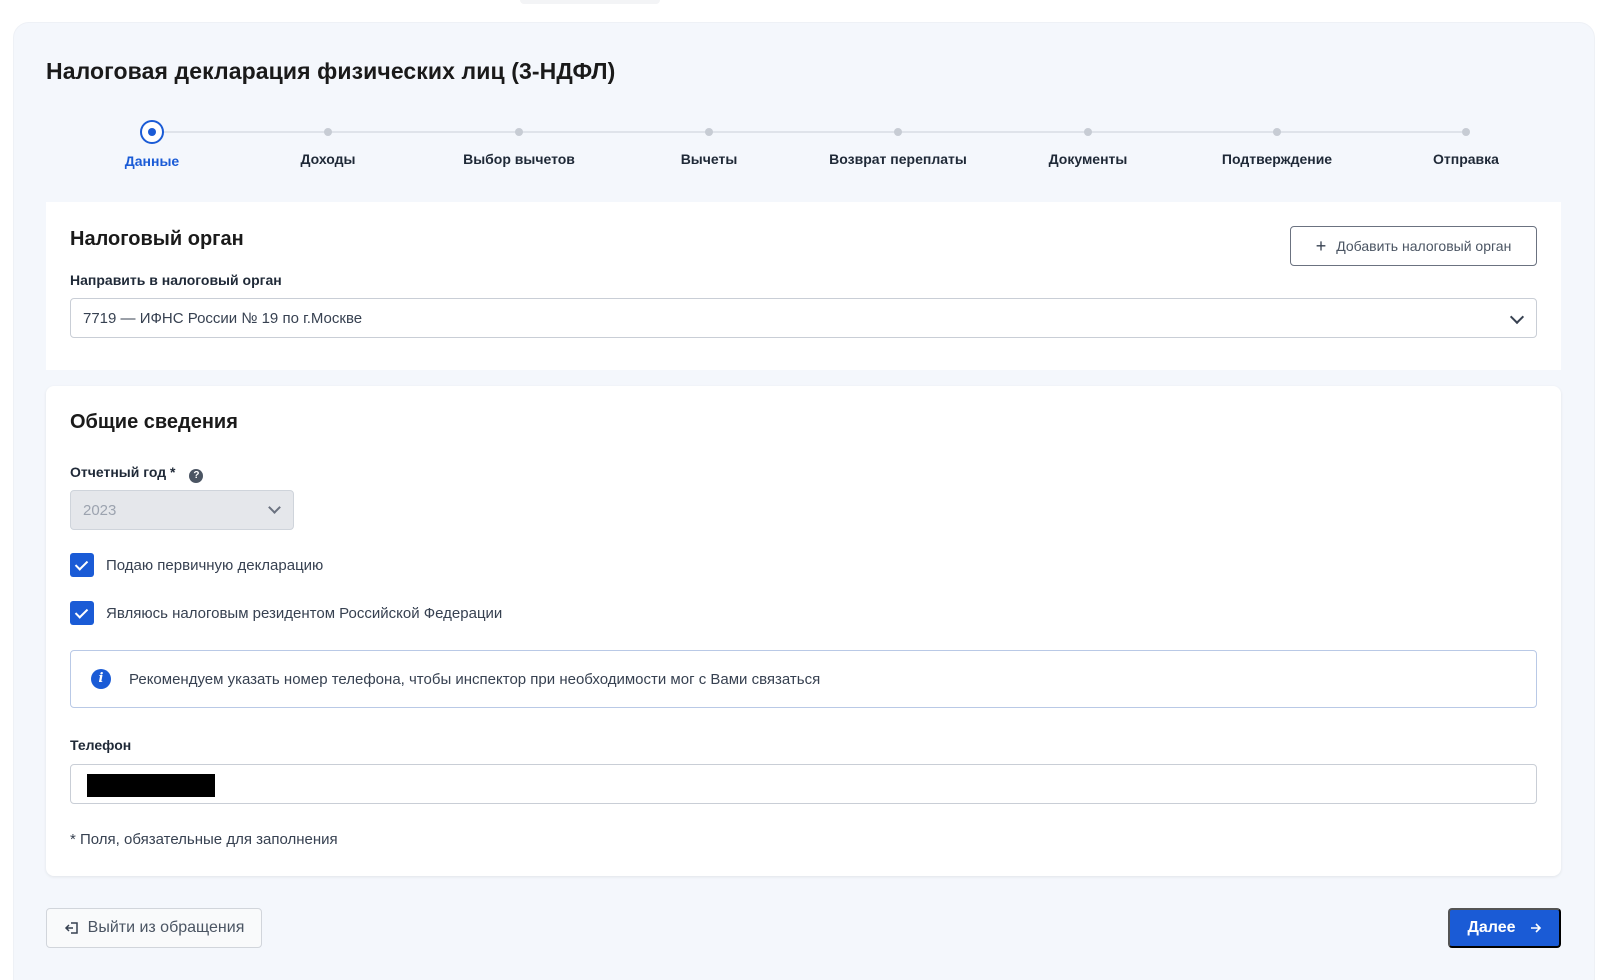  Describe the element at coordinates (157, 239) in the screenshot. I see `tax-authority-title: Налоговый орган` at that location.